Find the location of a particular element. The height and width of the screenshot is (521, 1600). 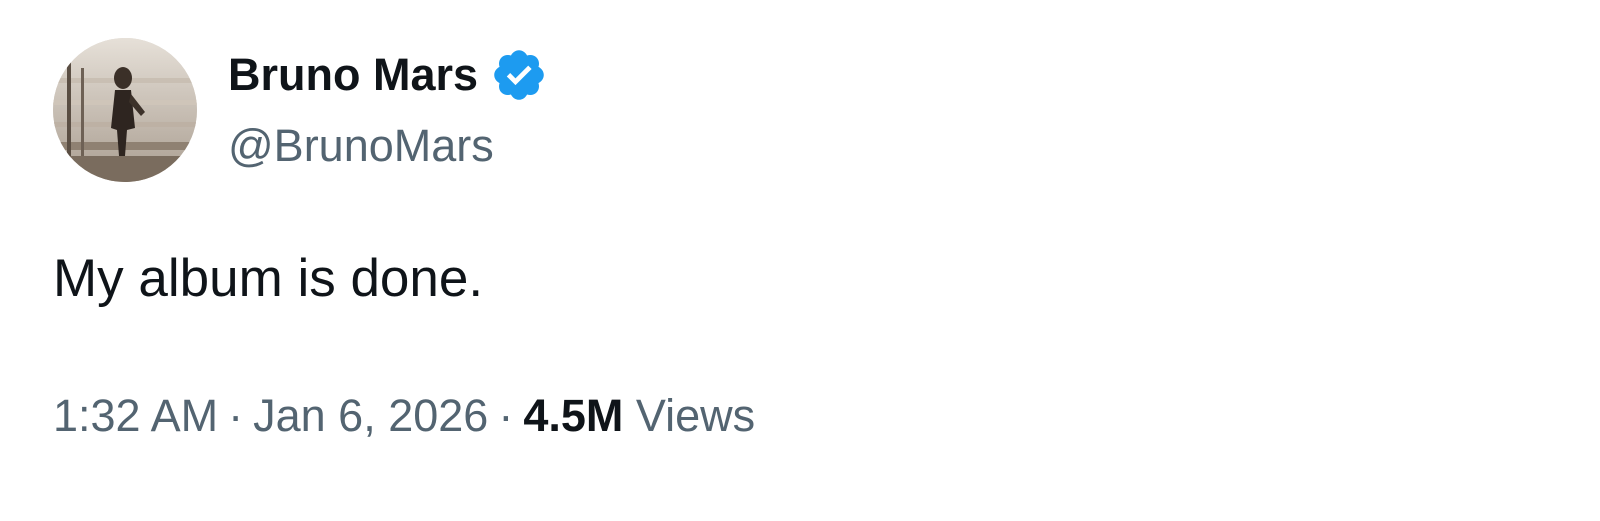

tweet-time: 1:32 AM is located at coordinates (135, 415).